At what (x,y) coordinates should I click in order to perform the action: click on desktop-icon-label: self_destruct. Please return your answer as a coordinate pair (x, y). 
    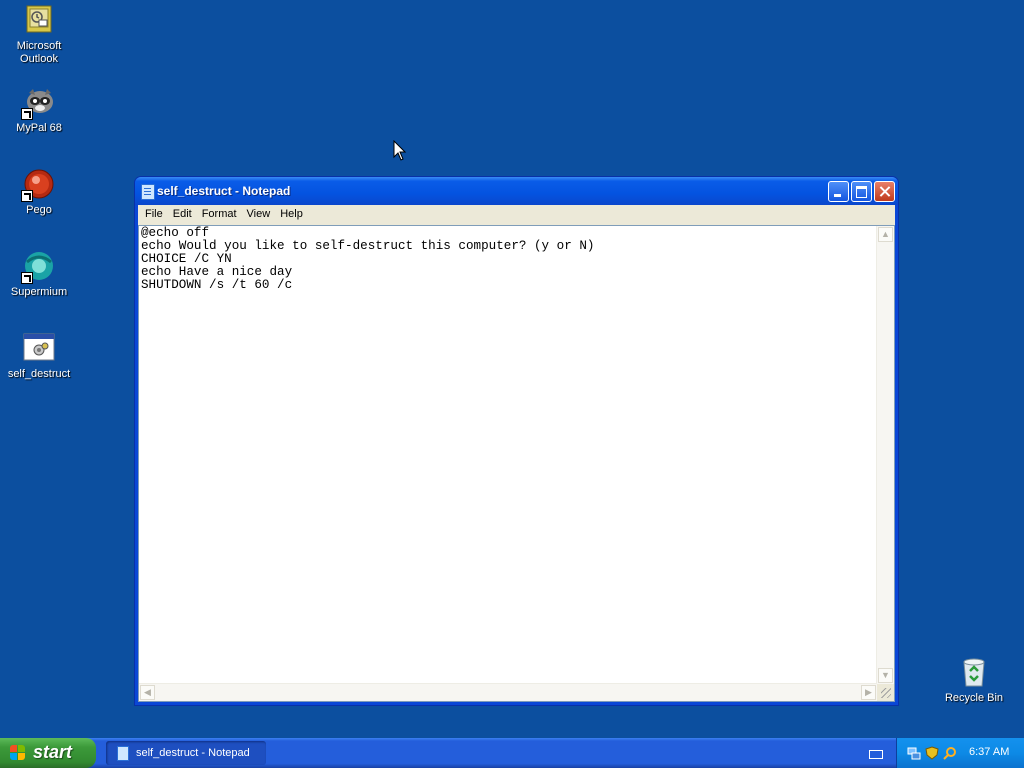
    Looking at the image, I should click on (39, 374).